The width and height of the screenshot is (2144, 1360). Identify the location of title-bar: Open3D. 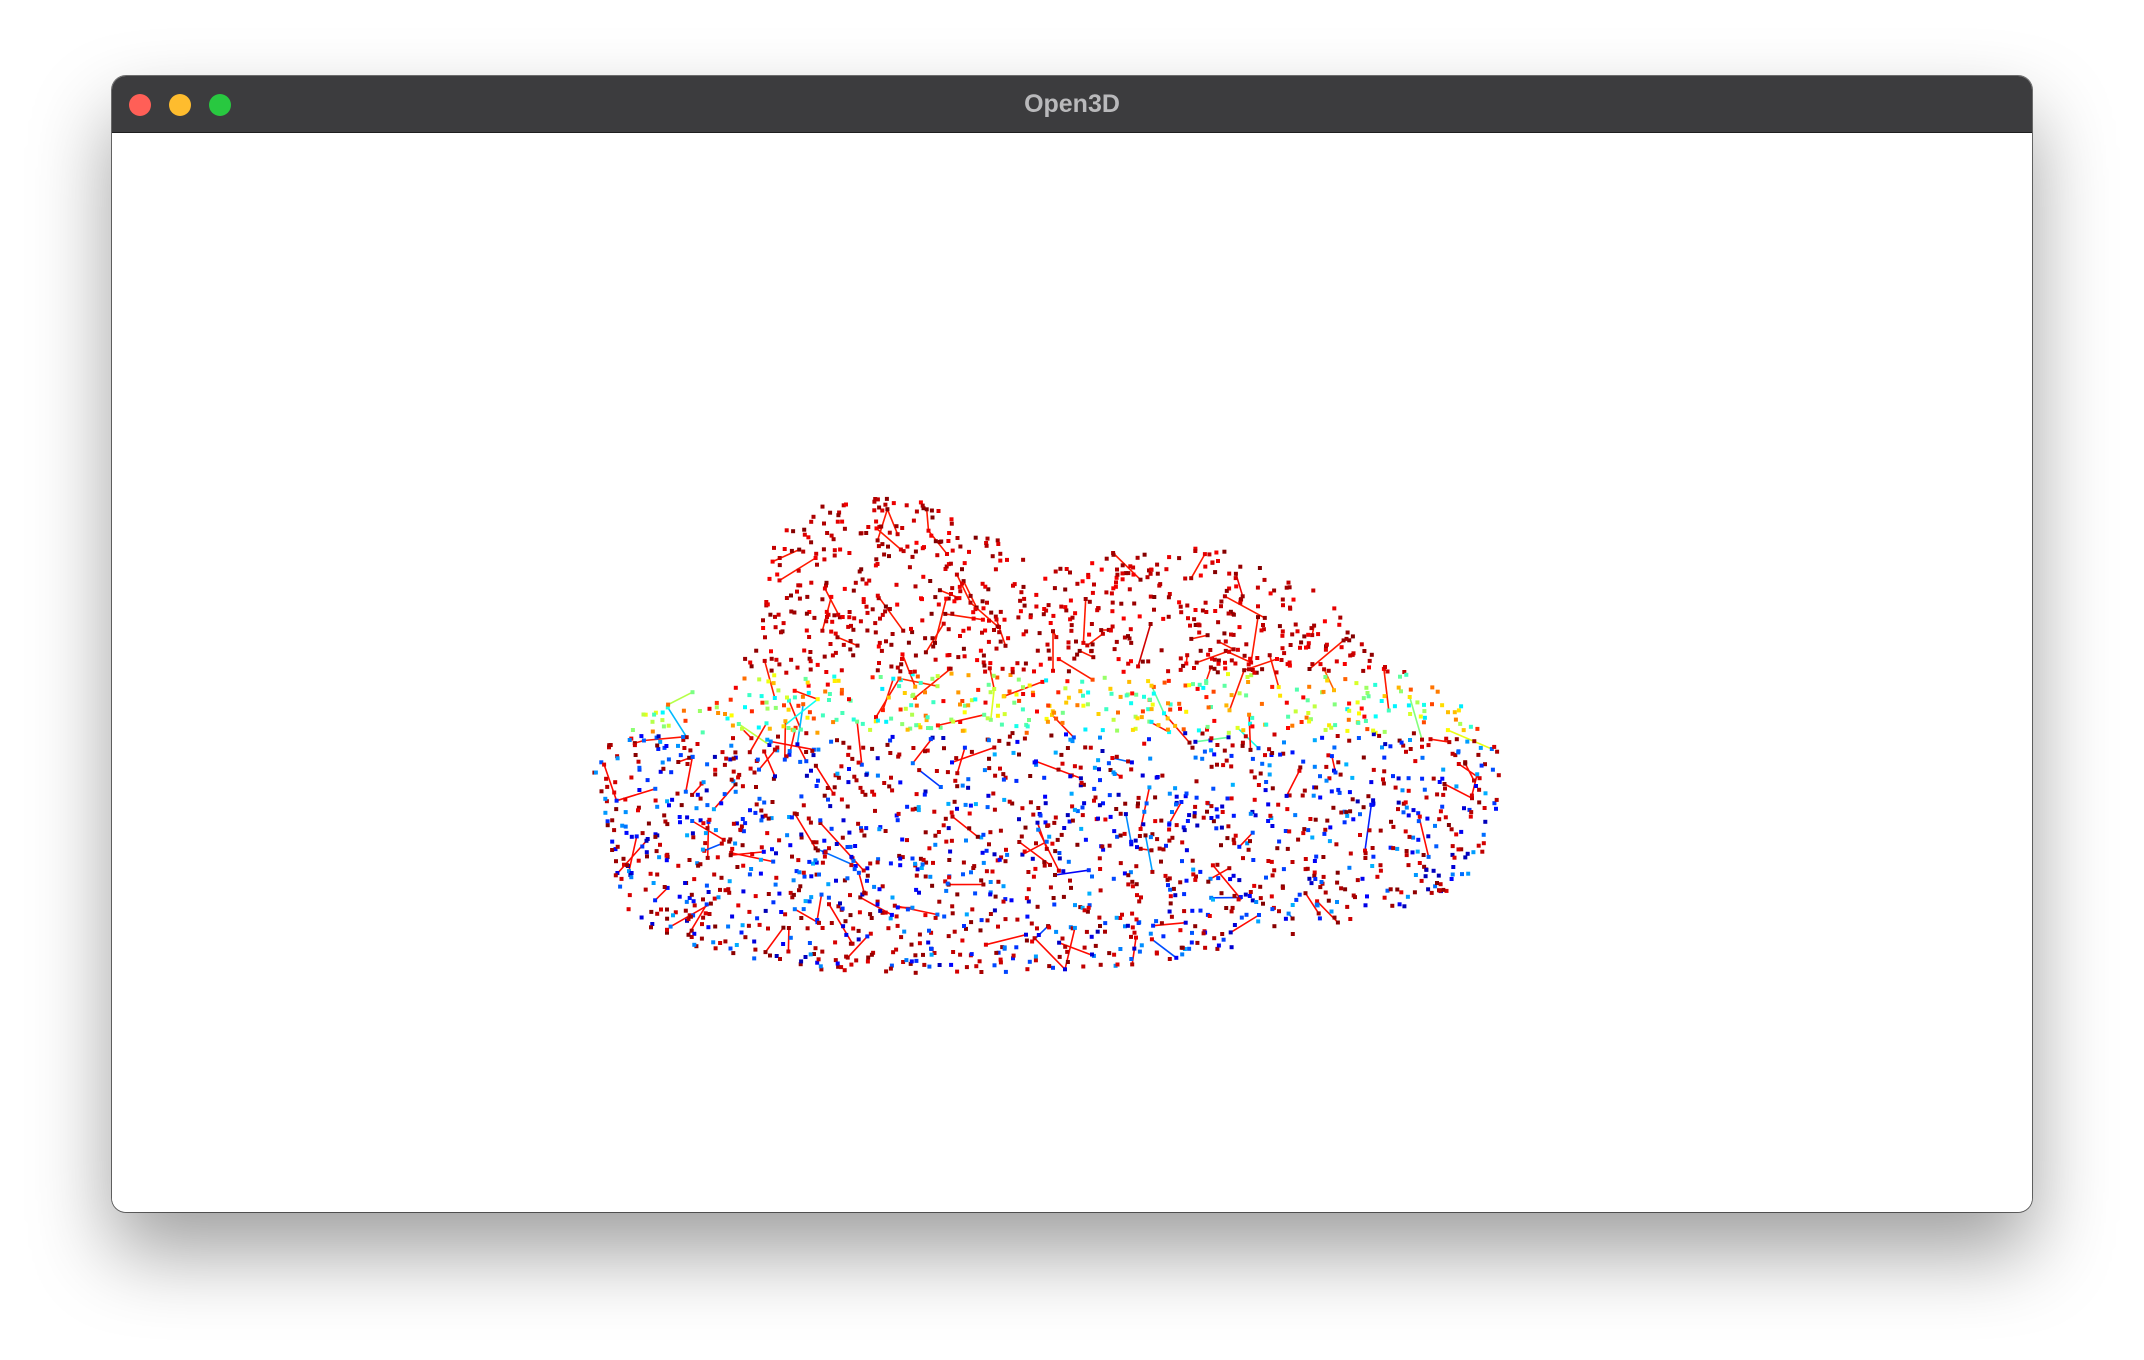
(1072, 104).